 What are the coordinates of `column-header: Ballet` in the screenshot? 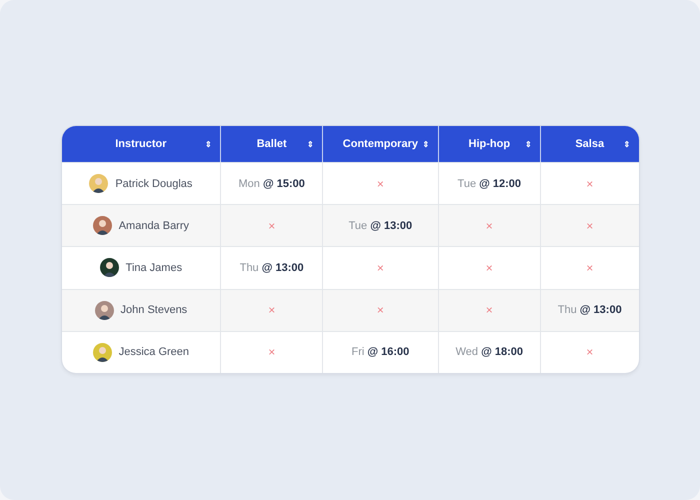 It's located at (271, 144).